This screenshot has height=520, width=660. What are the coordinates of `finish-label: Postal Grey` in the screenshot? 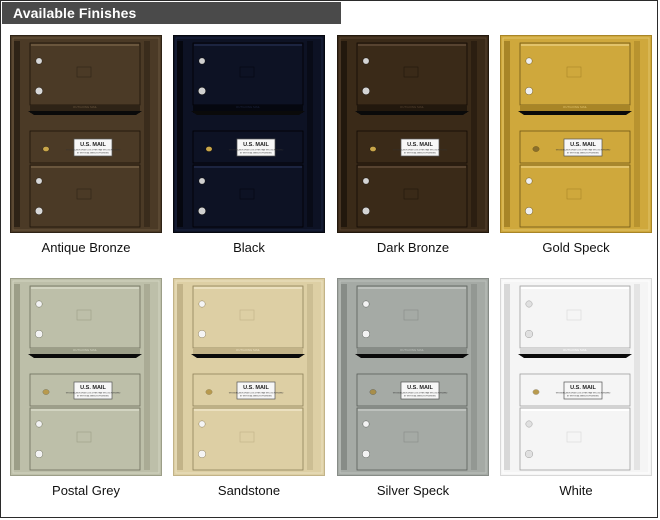 It's located at (86, 490).